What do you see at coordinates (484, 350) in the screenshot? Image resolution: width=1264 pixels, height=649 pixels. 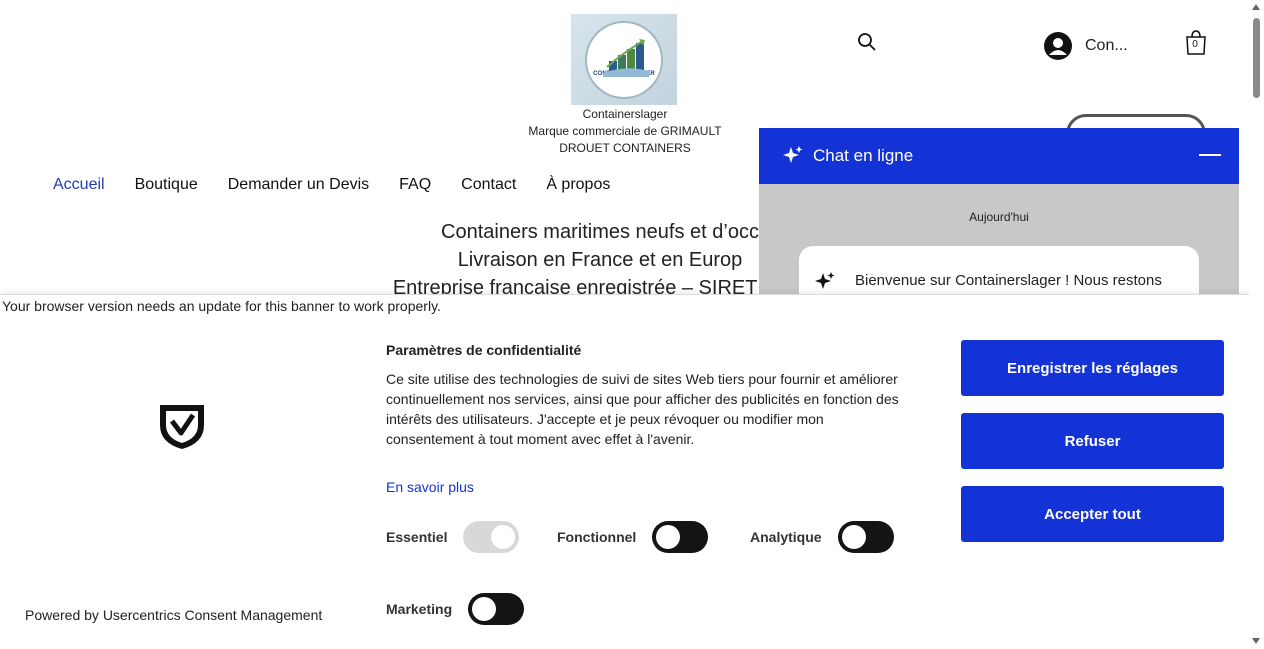 I see `banner-title: Paramètres de confidentialité` at bounding box center [484, 350].